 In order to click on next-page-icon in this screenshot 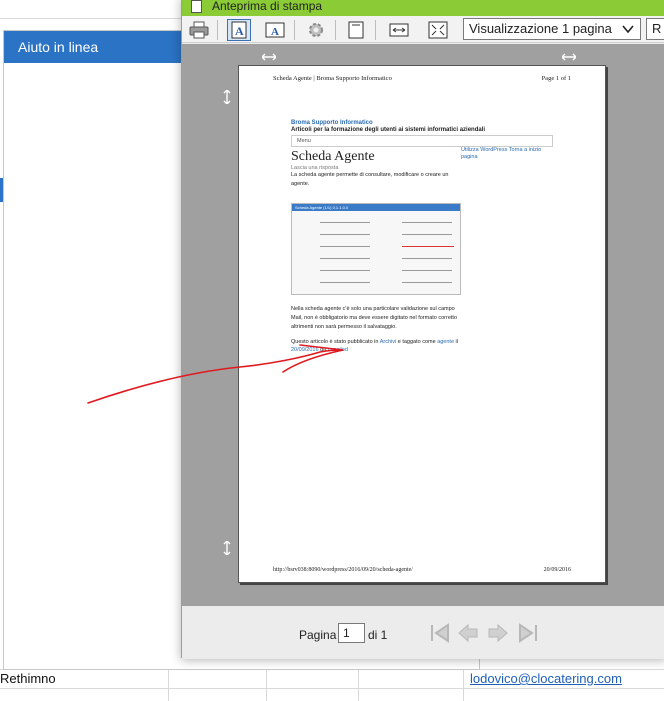, I will do `click(498, 633)`.